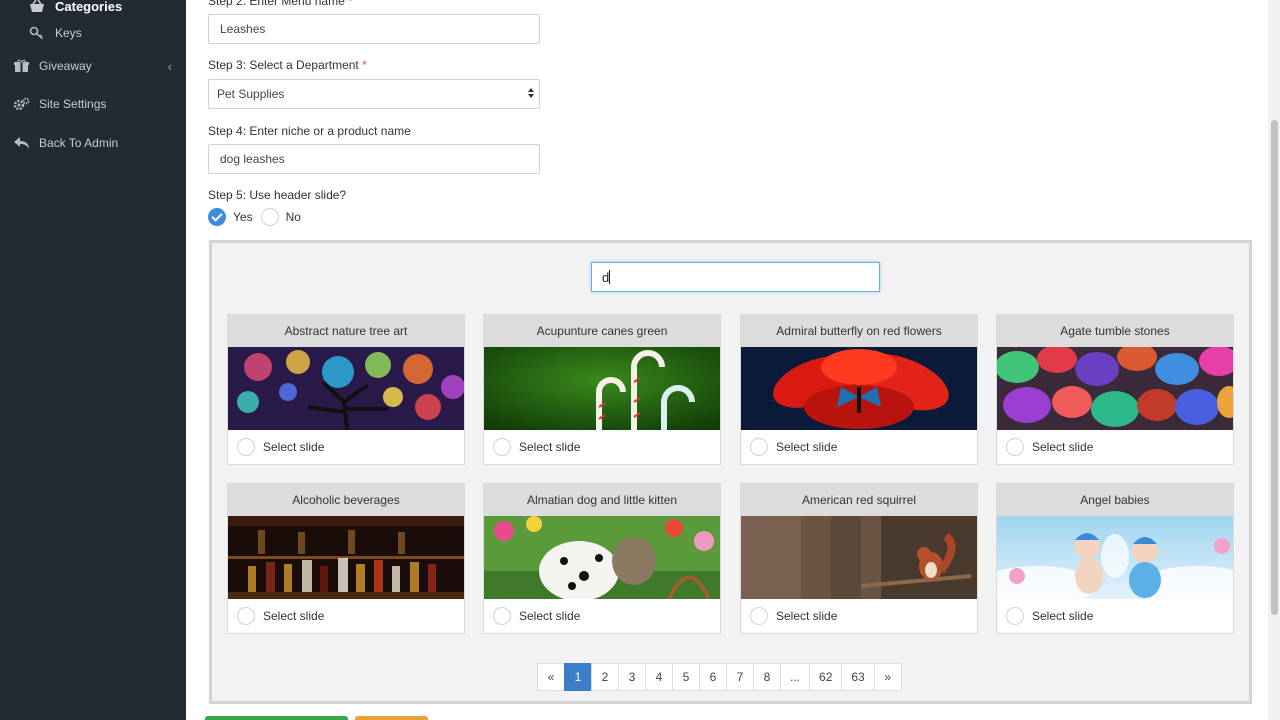 Image resolution: width=1280 pixels, height=720 pixels. I want to click on slide-card: Agate tumble stones Select slide, so click(1115, 389).